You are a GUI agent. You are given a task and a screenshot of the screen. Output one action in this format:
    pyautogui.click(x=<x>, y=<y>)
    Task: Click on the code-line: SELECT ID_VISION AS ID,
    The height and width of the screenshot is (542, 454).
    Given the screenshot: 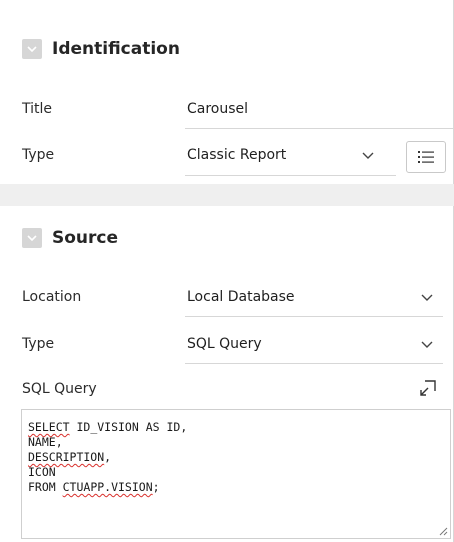 What is the action you would take?
    pyautogui.click(x=108, y=427)
    